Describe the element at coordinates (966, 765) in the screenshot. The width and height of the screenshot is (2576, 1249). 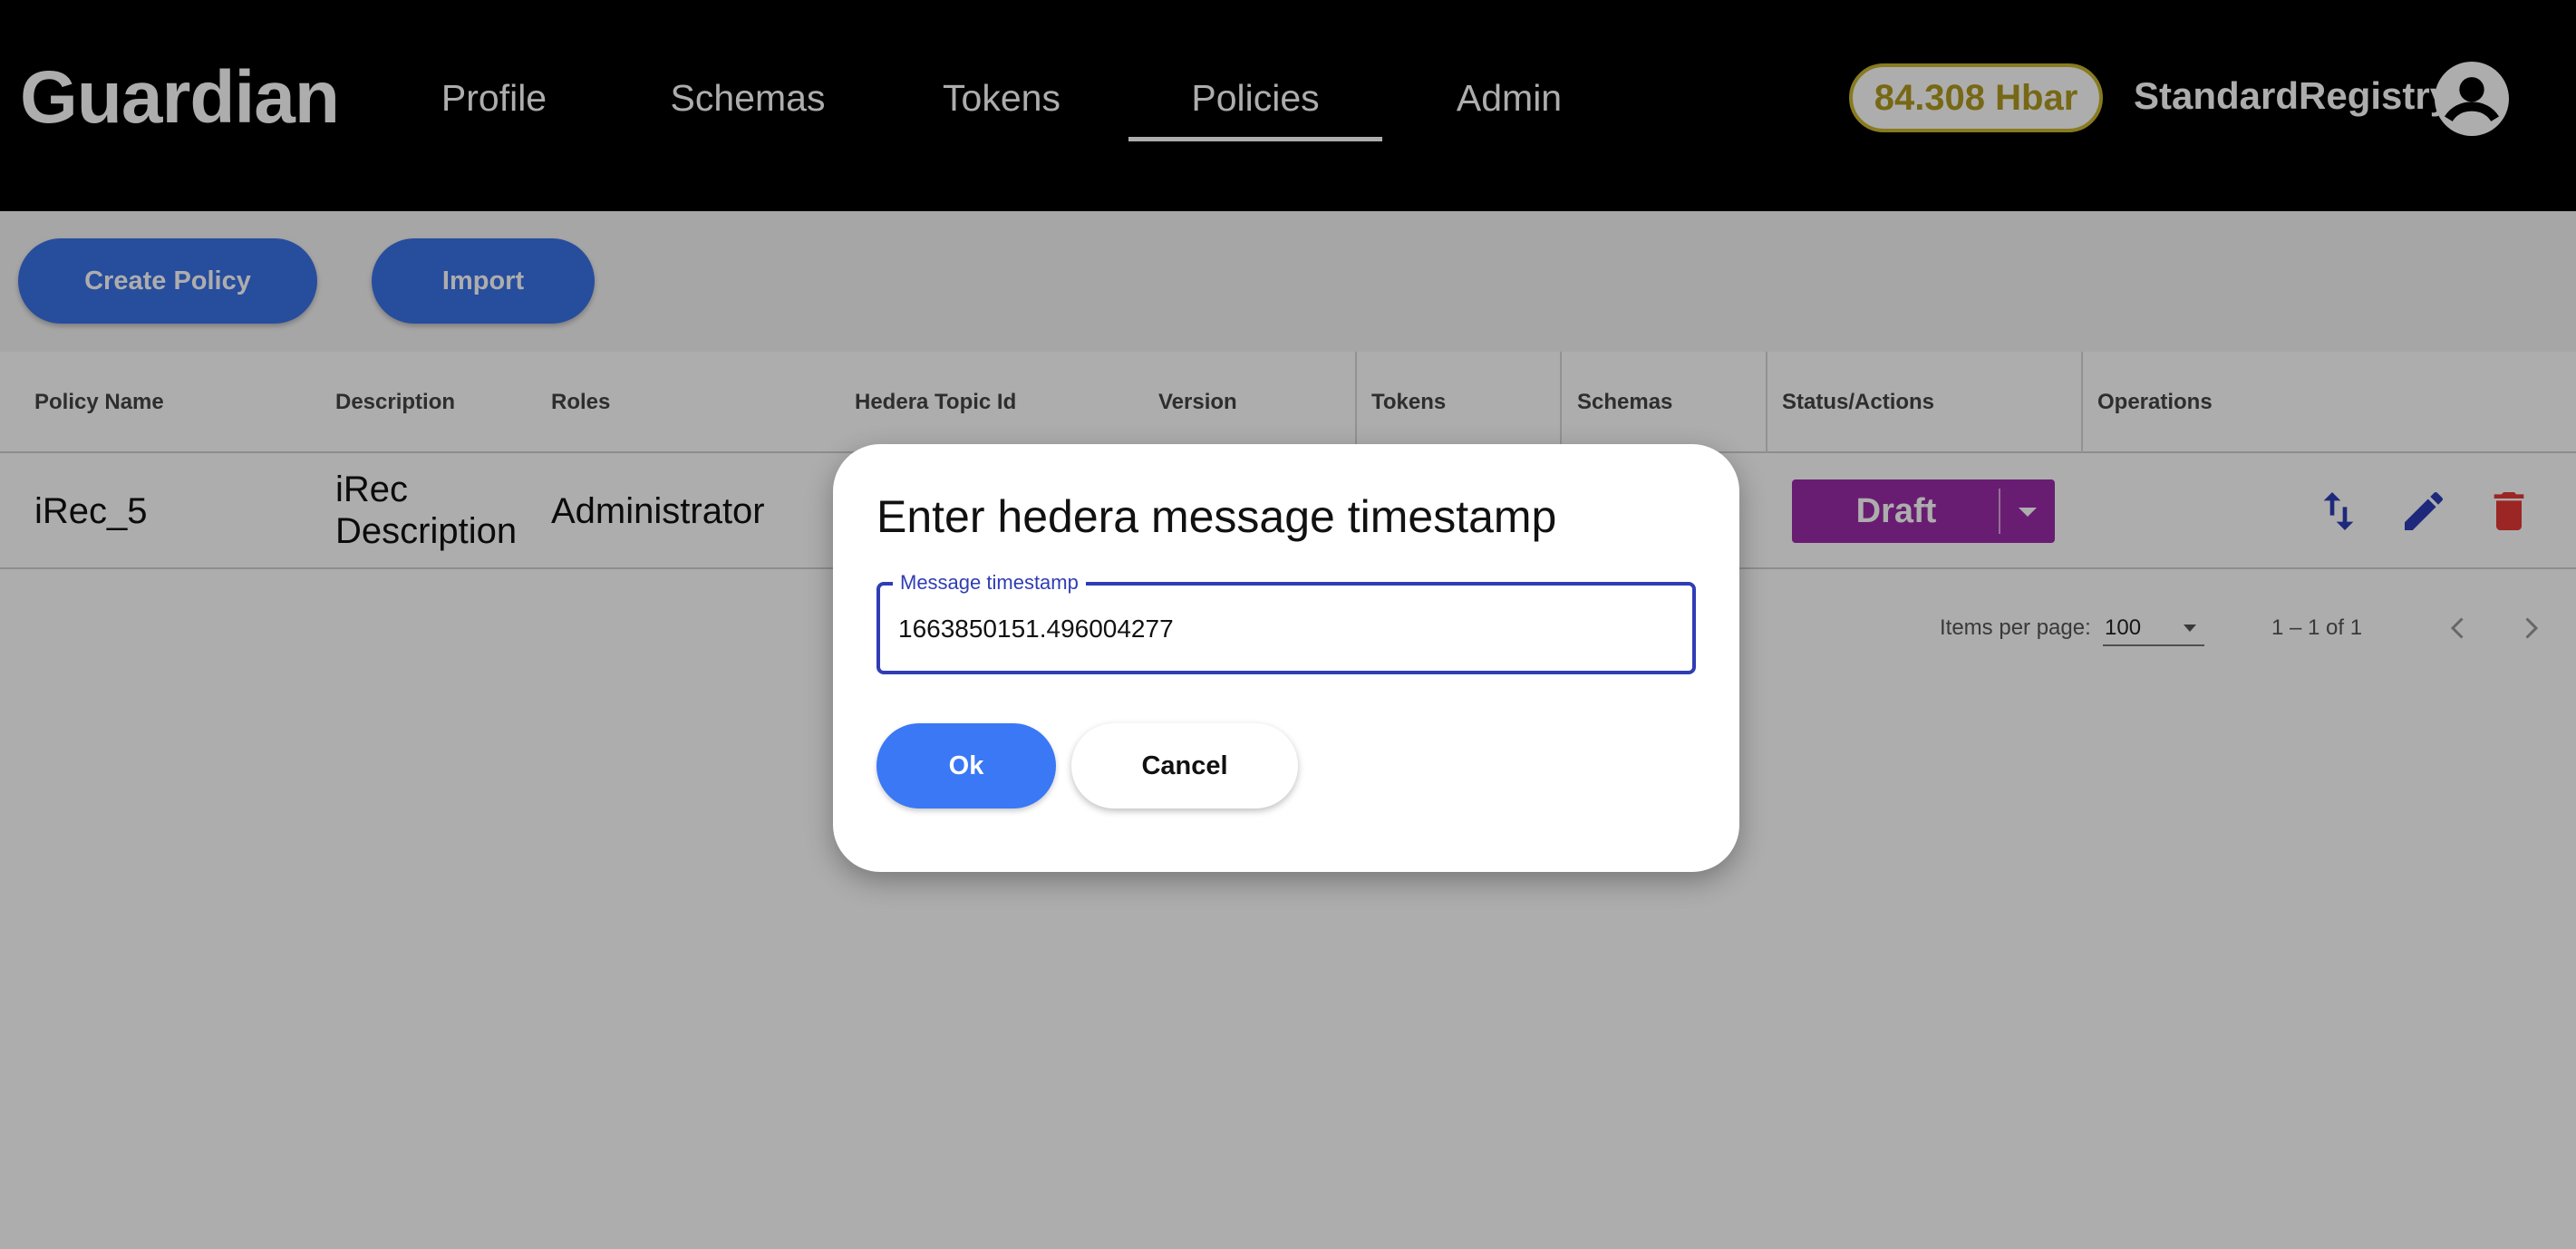
I see `ok-button: Ok` at that location.